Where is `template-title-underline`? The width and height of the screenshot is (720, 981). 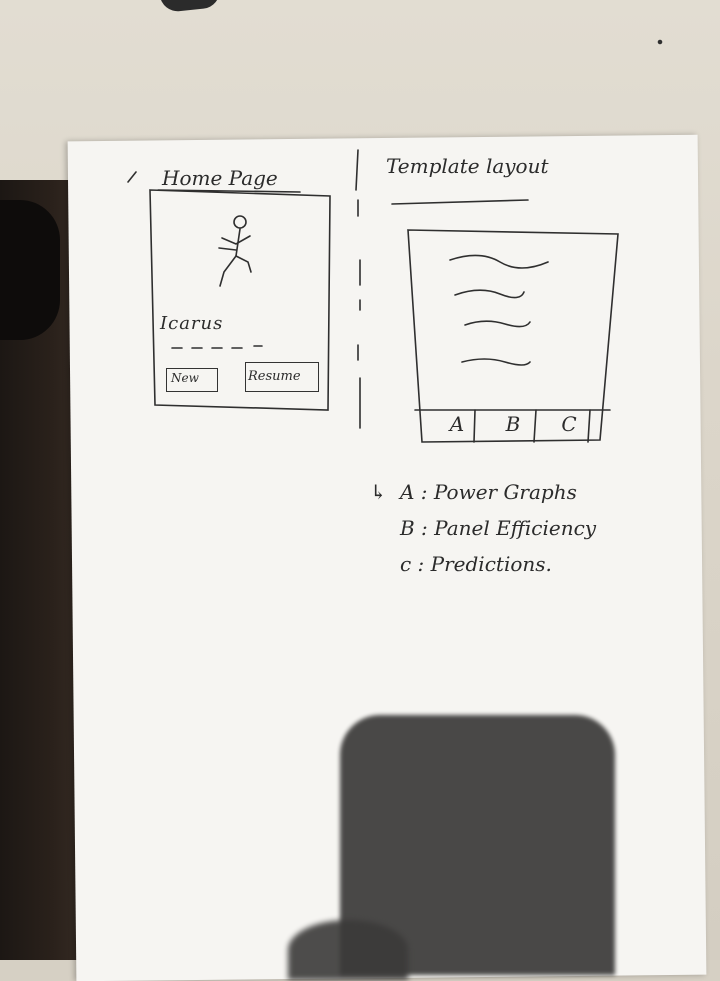
template-title-underline is located at coordinates (460, 202).